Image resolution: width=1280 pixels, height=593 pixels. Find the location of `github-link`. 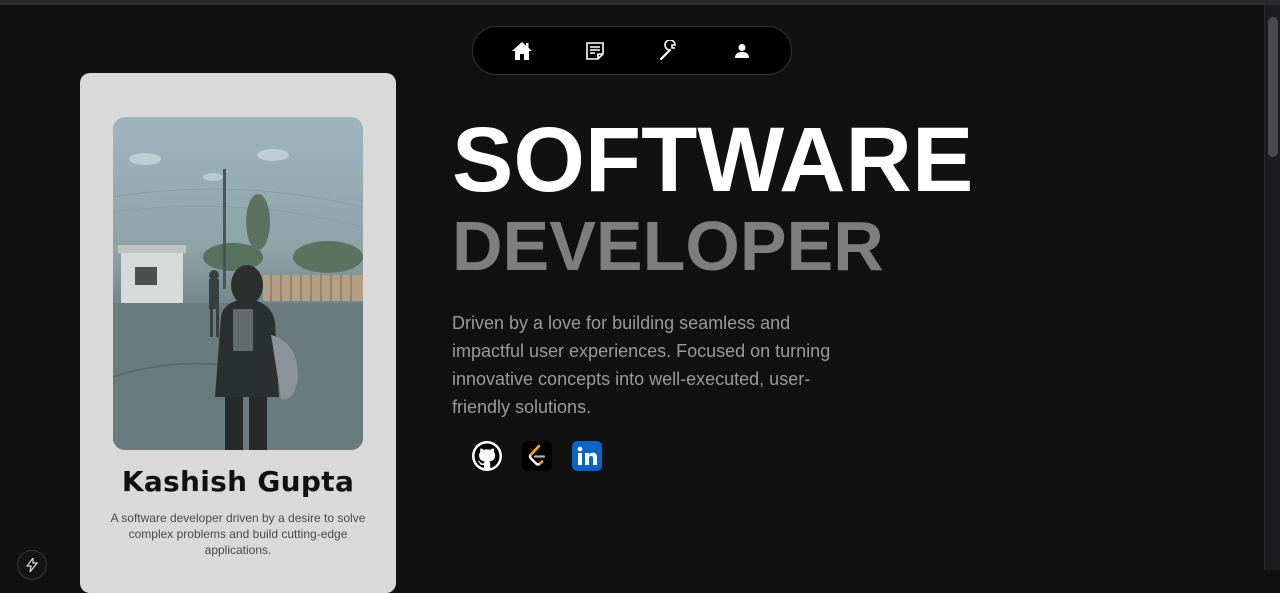

github-link is located at coordinates (487, 456).